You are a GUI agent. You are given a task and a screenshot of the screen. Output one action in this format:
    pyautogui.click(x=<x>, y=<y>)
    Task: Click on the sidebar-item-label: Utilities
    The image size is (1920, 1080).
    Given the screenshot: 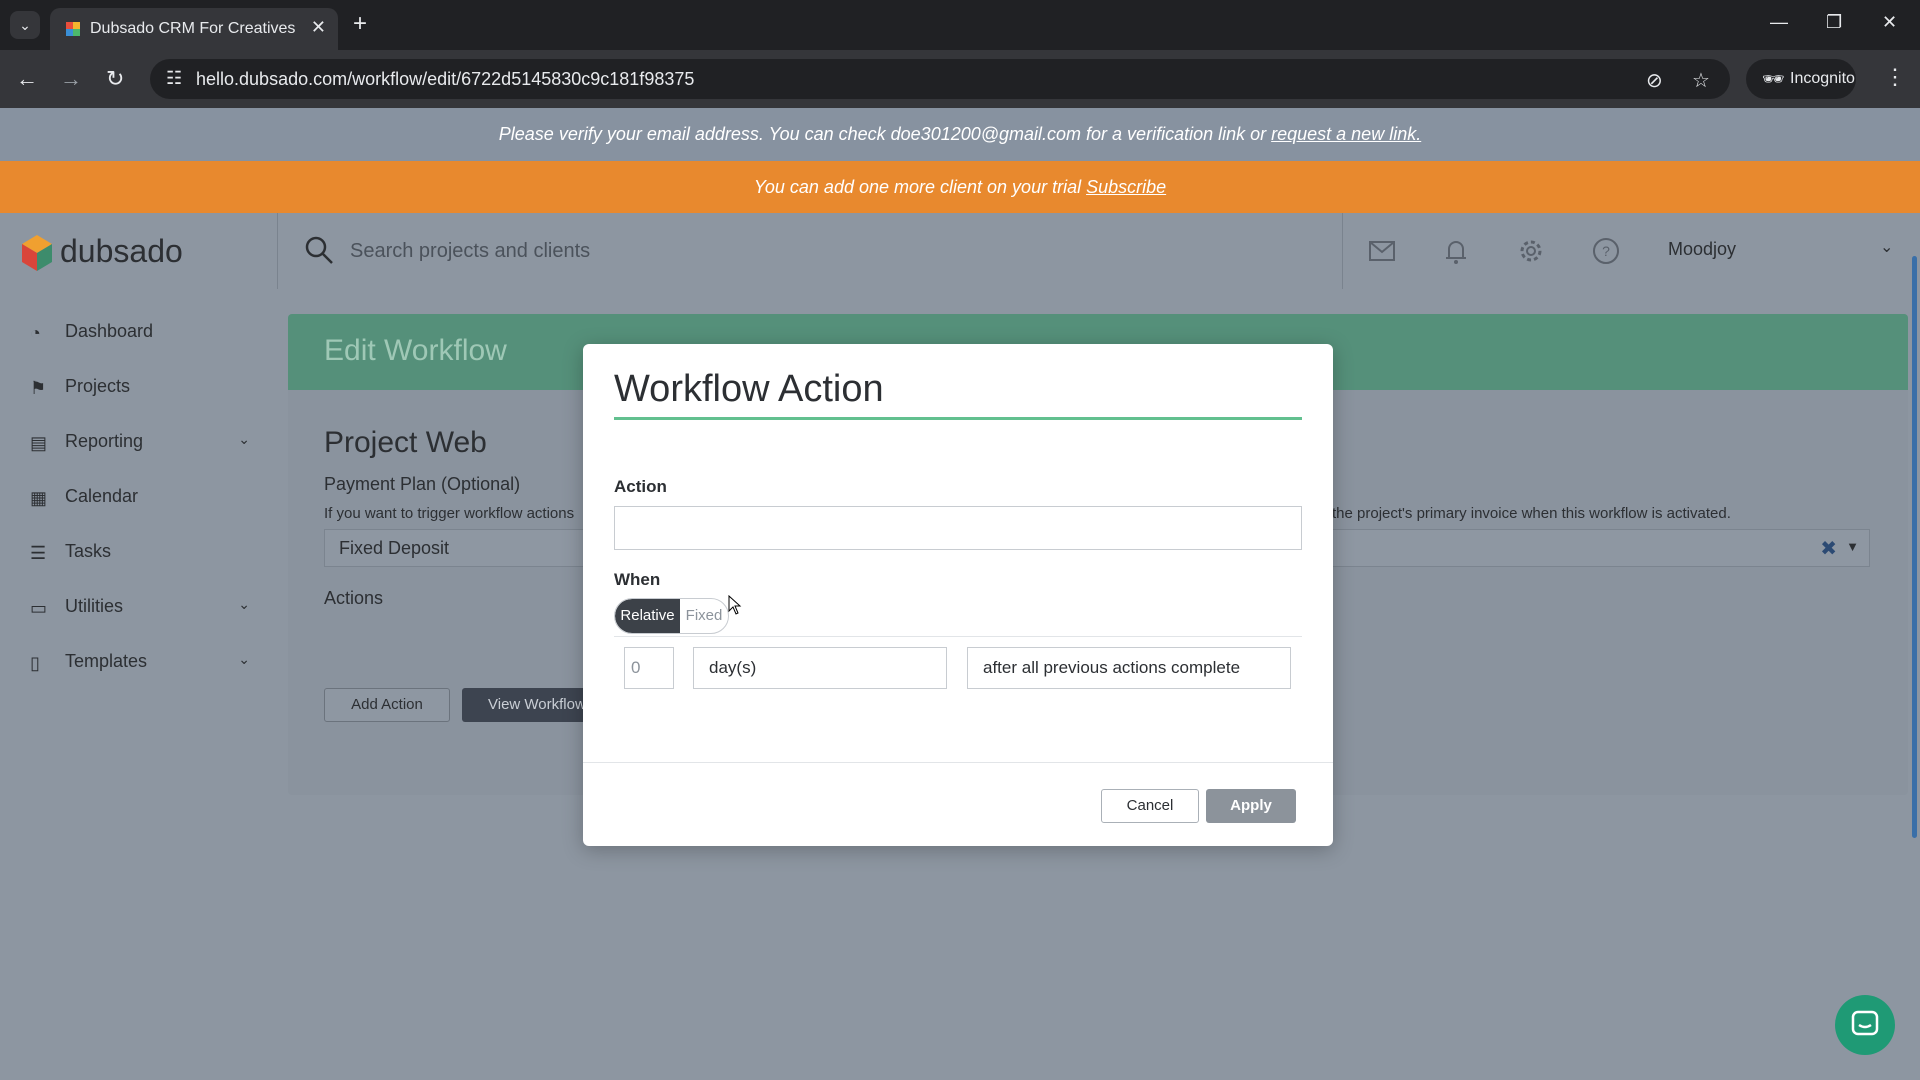 What is the action you would take?
    pyautogui.click(x=94, y=606)
    